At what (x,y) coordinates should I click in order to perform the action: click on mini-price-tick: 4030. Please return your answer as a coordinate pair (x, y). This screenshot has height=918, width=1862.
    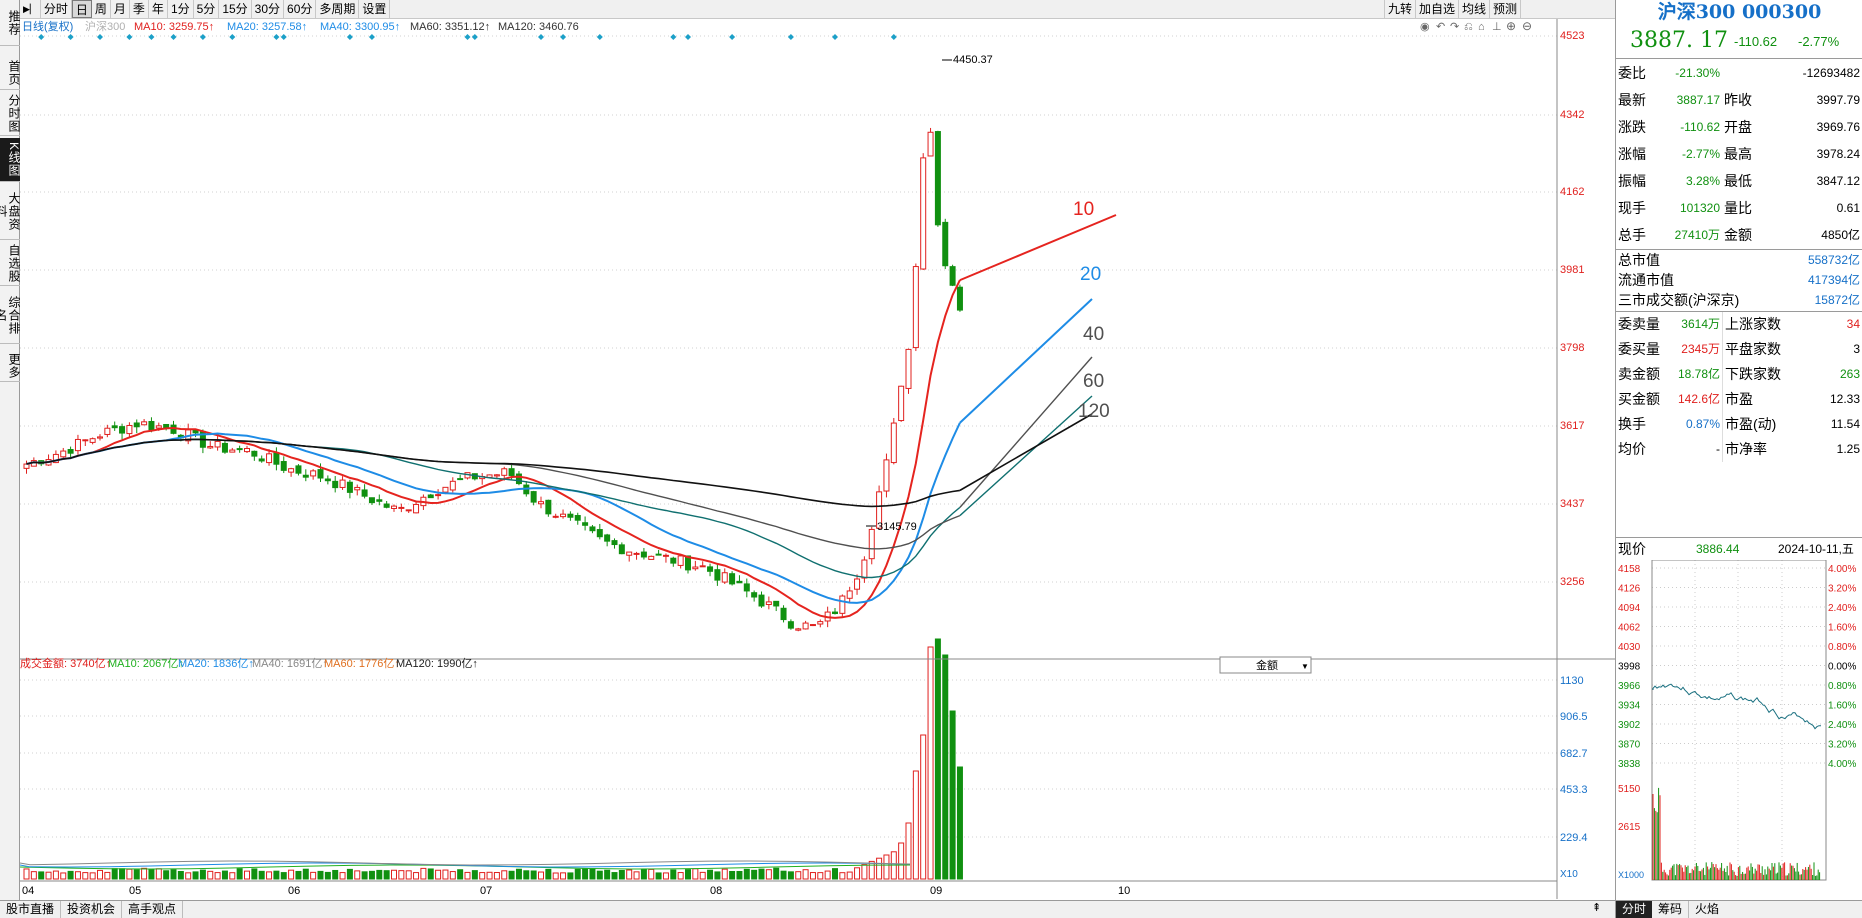
    Looking at the image, I should click on (1629, 647).